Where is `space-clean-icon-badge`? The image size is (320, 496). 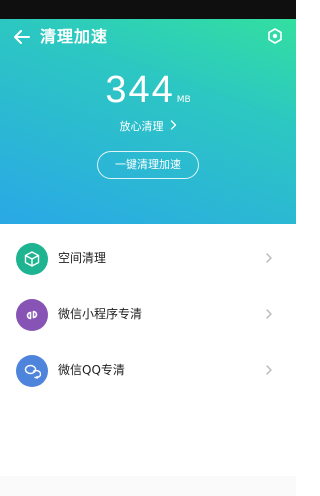
space-clean-icon-badge is located at coordinates (32, 259).